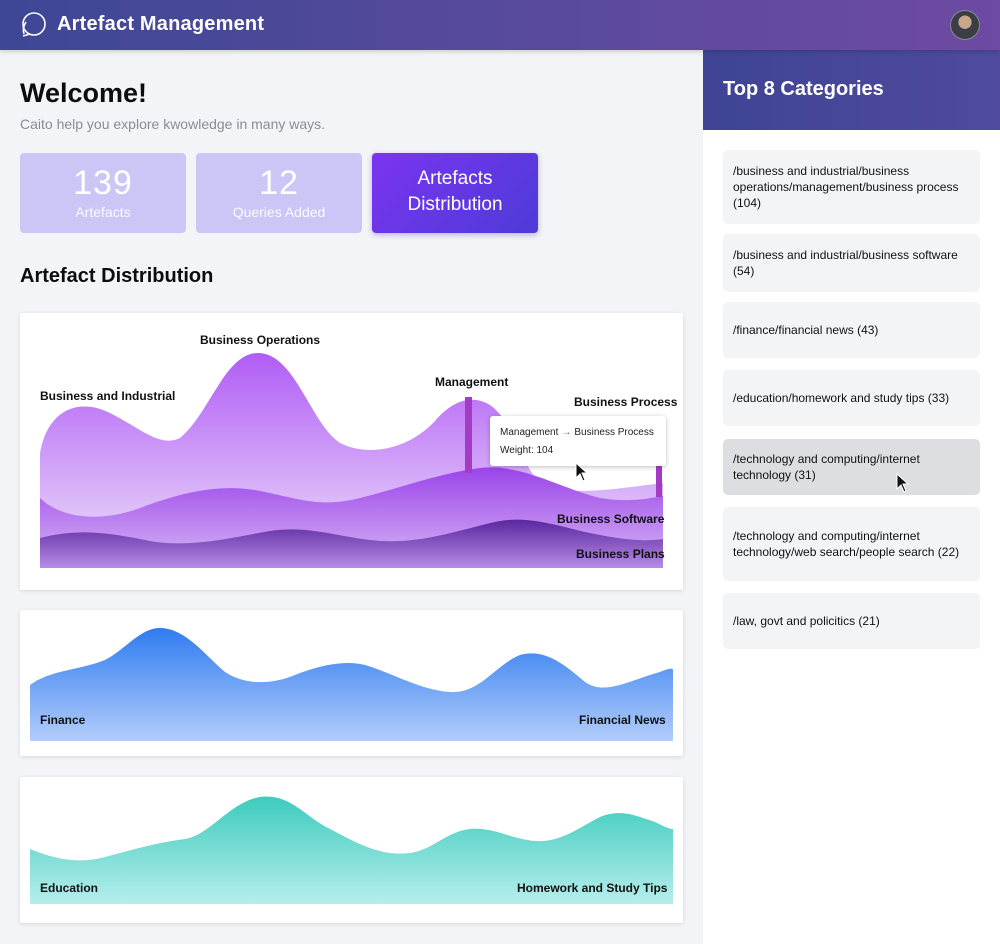 The height and width of the screenshot is (944, 1000). I want to click on artefacts-distribution-button: Artefacts Distribution, so click(455, 193).